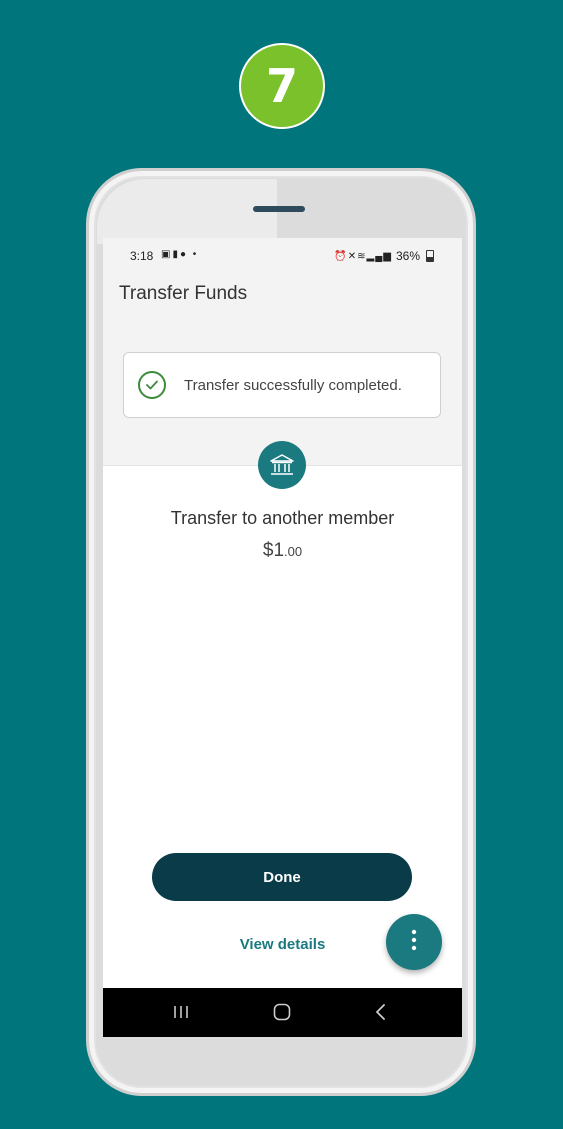 The image size is (563, 1129). What do you see at coordinates (341, 256) in the screenshot?
I see `alarm-icon: ⏰` at bounding box center [341, 256].